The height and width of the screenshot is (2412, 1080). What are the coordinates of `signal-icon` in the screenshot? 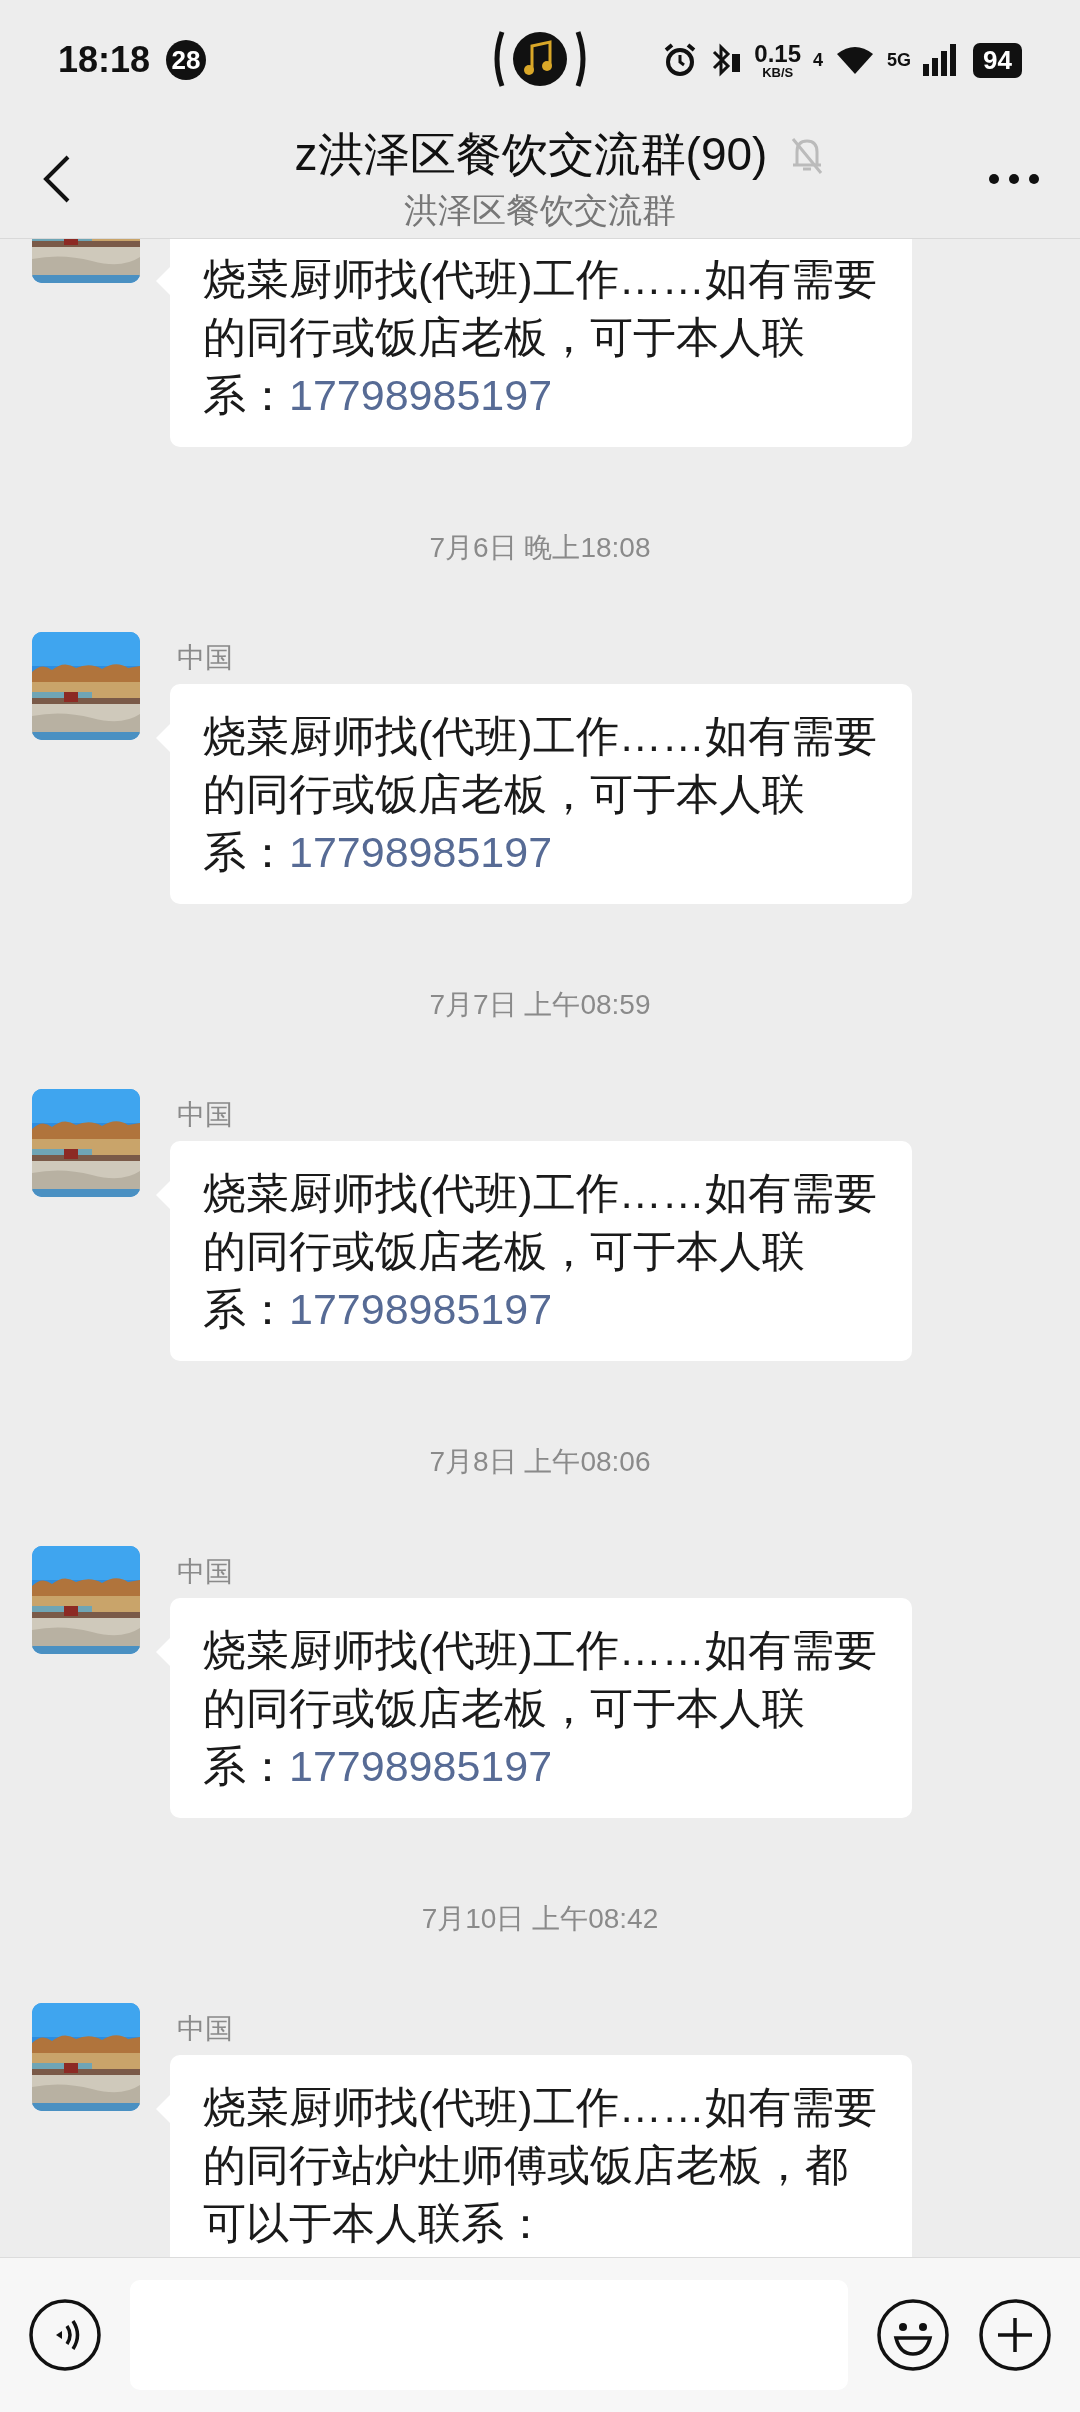 It's located at (940, 60).